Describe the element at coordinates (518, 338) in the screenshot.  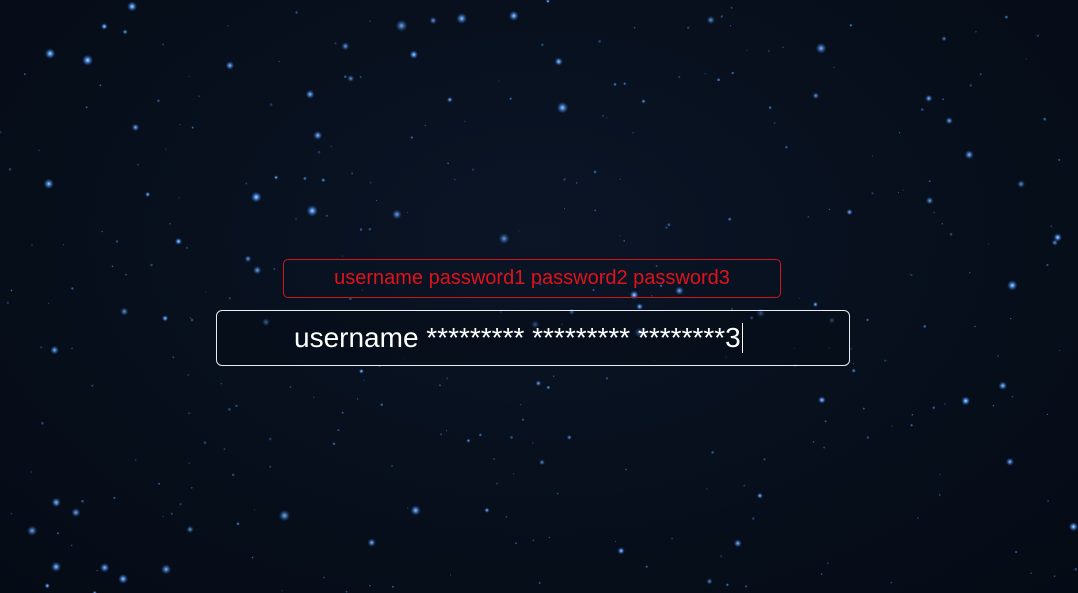
I see `credentials-input-value: username ********* ********* ********3` at that location.